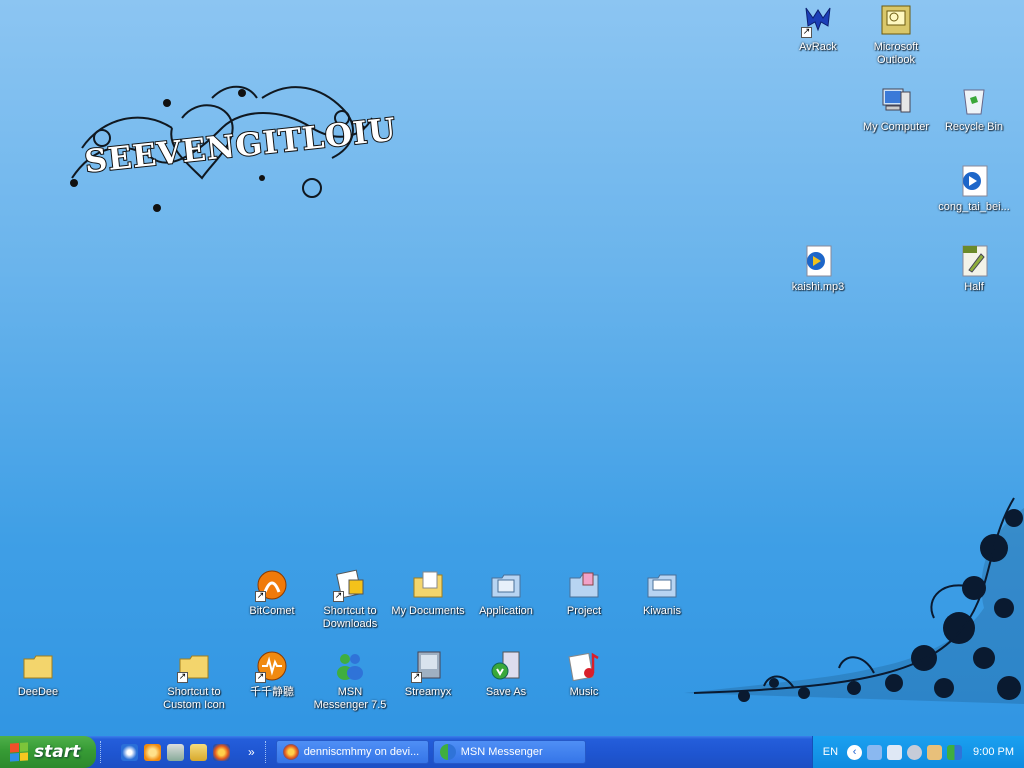 Image resolution: width=1024 pixels, height=768 pixels. What do you see at coordinates (896, 53) in the screenshot?
I see `icon-label: Microsoft Outlook` at bounding box center [896, 53].